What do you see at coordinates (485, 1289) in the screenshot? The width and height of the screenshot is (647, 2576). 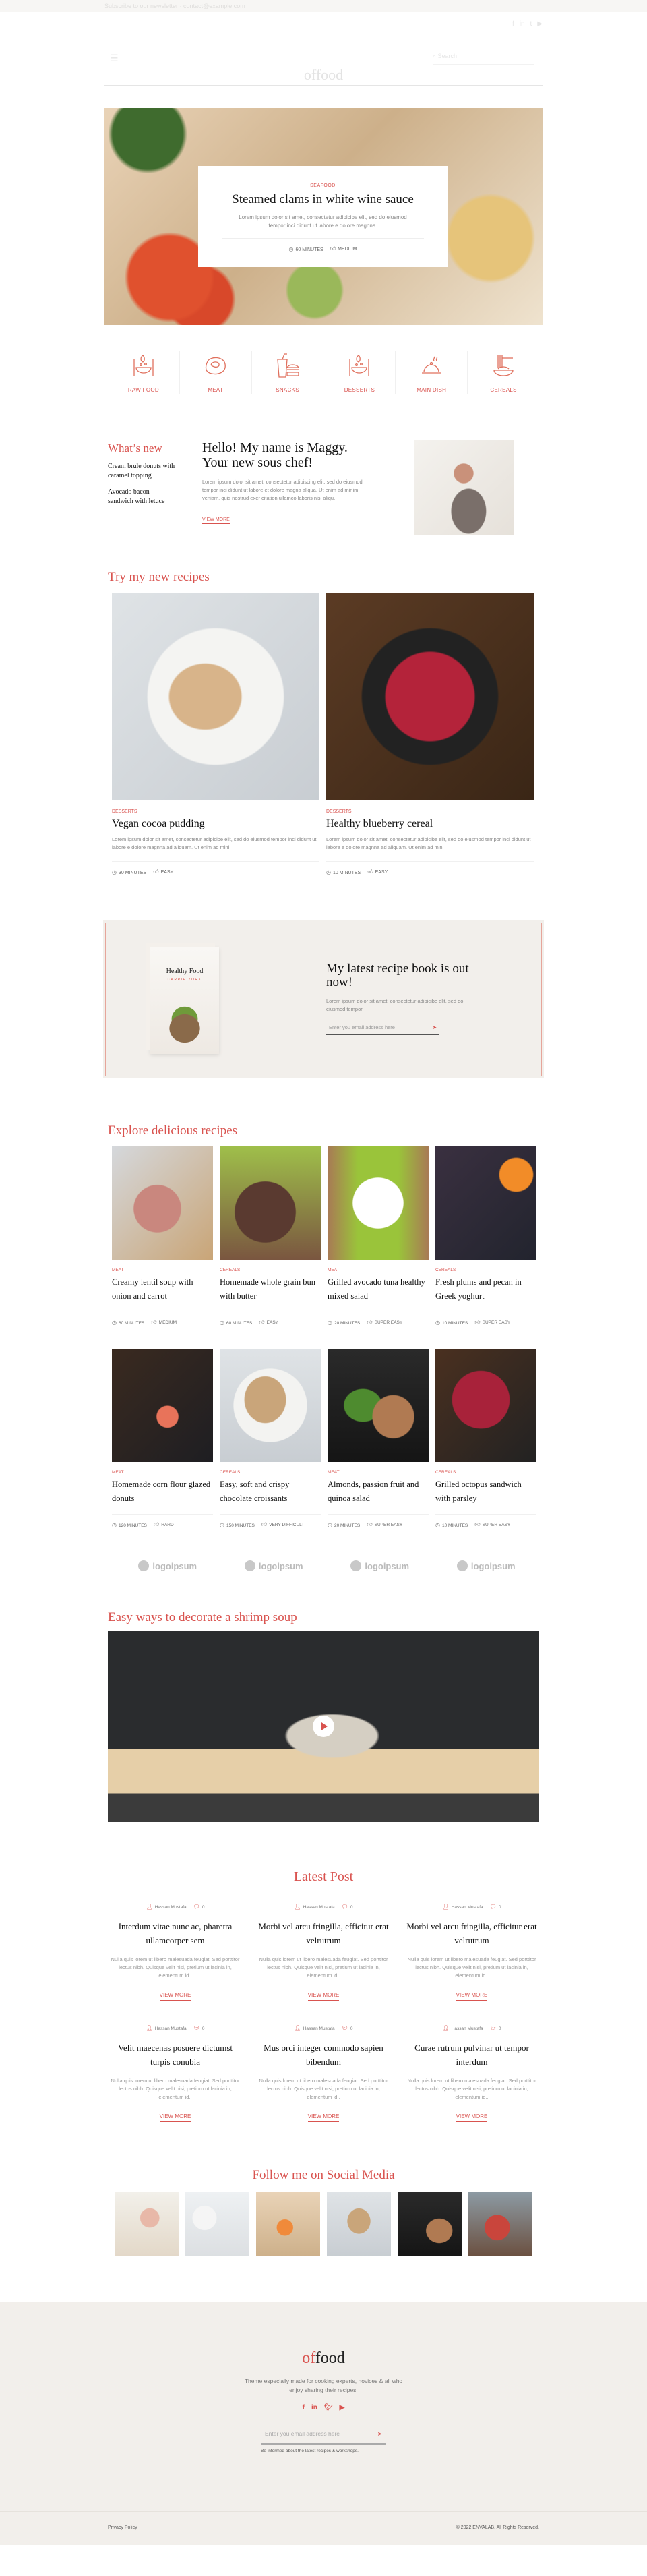 I see `recipe-title: Fresh plums and pecan in Greek yoghurt` at bounding box center [485, 1289].